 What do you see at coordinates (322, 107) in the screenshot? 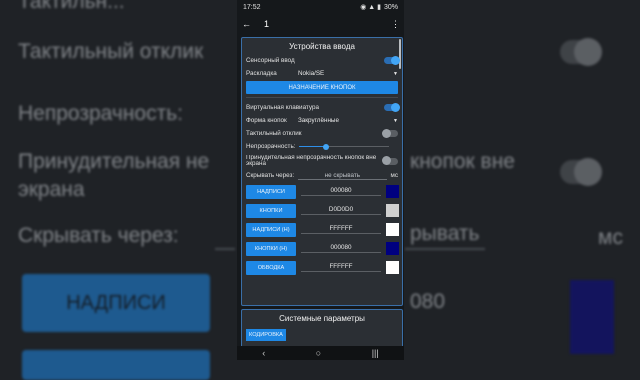
I see `virtual-keyboard-row: Виртуальная клавиатура` at bounding box center [322, 107].